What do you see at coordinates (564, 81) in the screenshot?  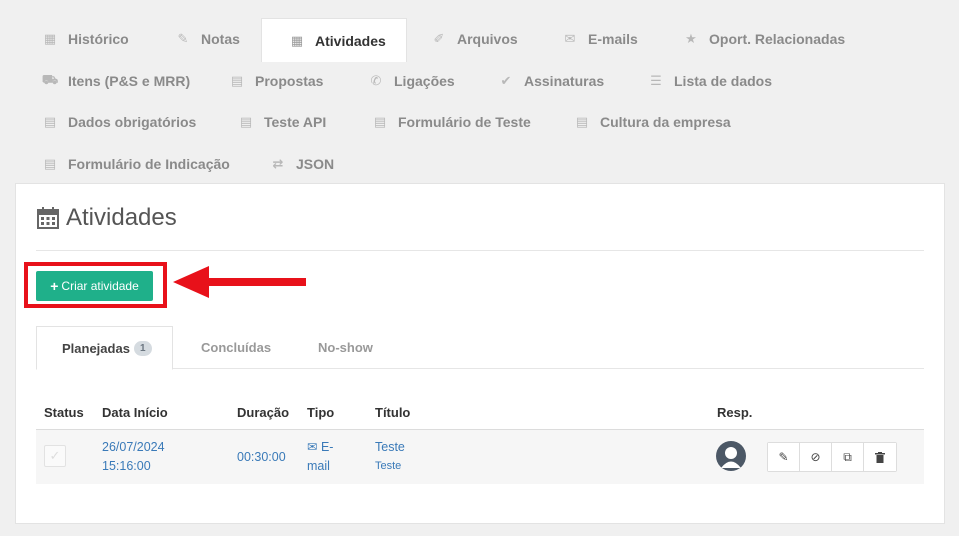 I see `tab-label: Assinaturas` at bounding box center [564, 81].